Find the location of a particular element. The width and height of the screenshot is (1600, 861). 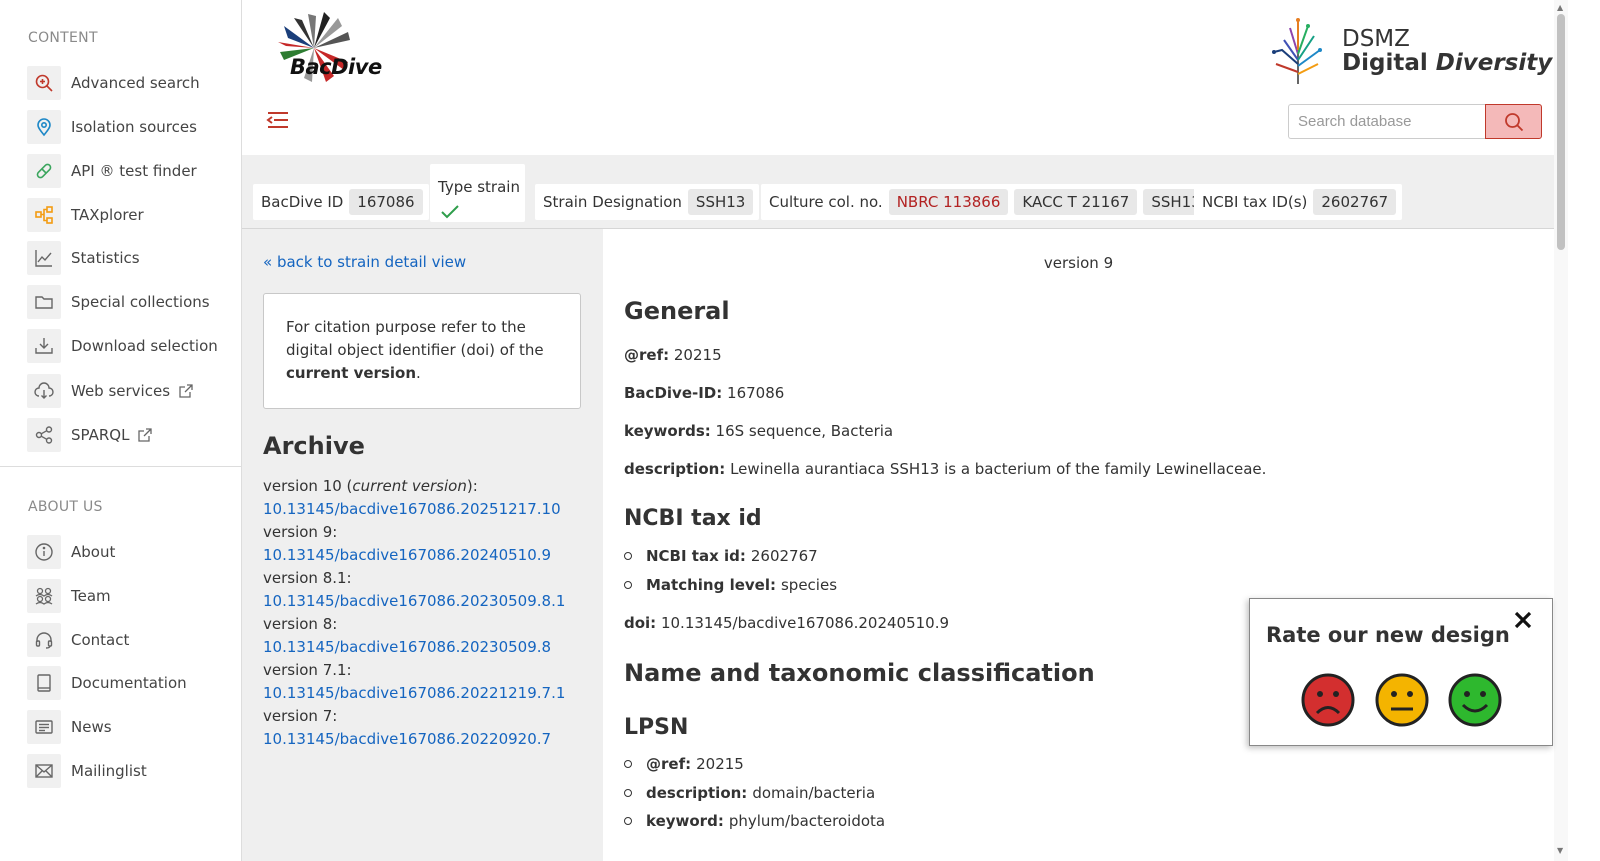

archive-version-label: version 8.1: is located at coordinates (307, 578).